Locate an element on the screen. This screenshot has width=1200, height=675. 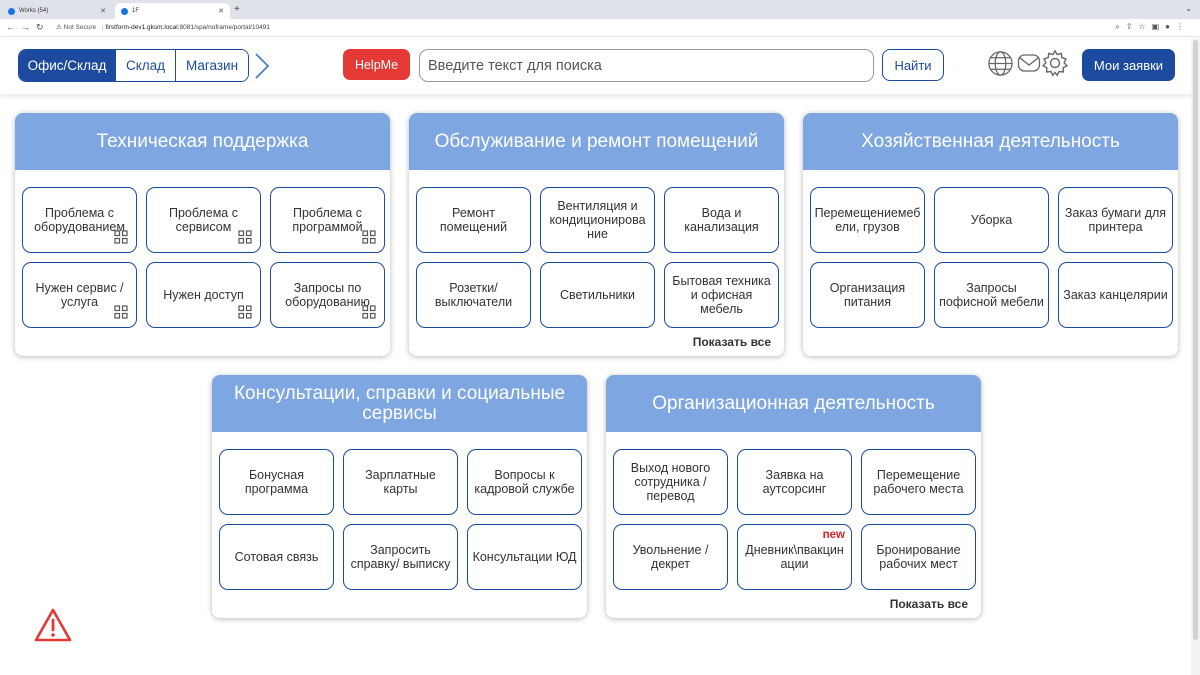
tile-water-sewage: Вода и канализация is located at coordinates (721, 220).